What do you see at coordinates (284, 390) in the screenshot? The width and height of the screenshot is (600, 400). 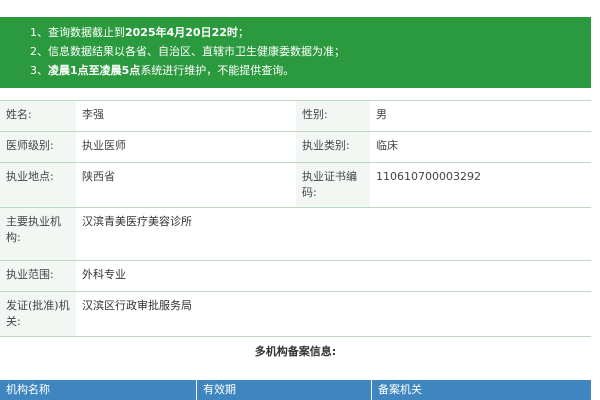 I see `column-header-validity: 有效期` at bounding box center [284, 390].